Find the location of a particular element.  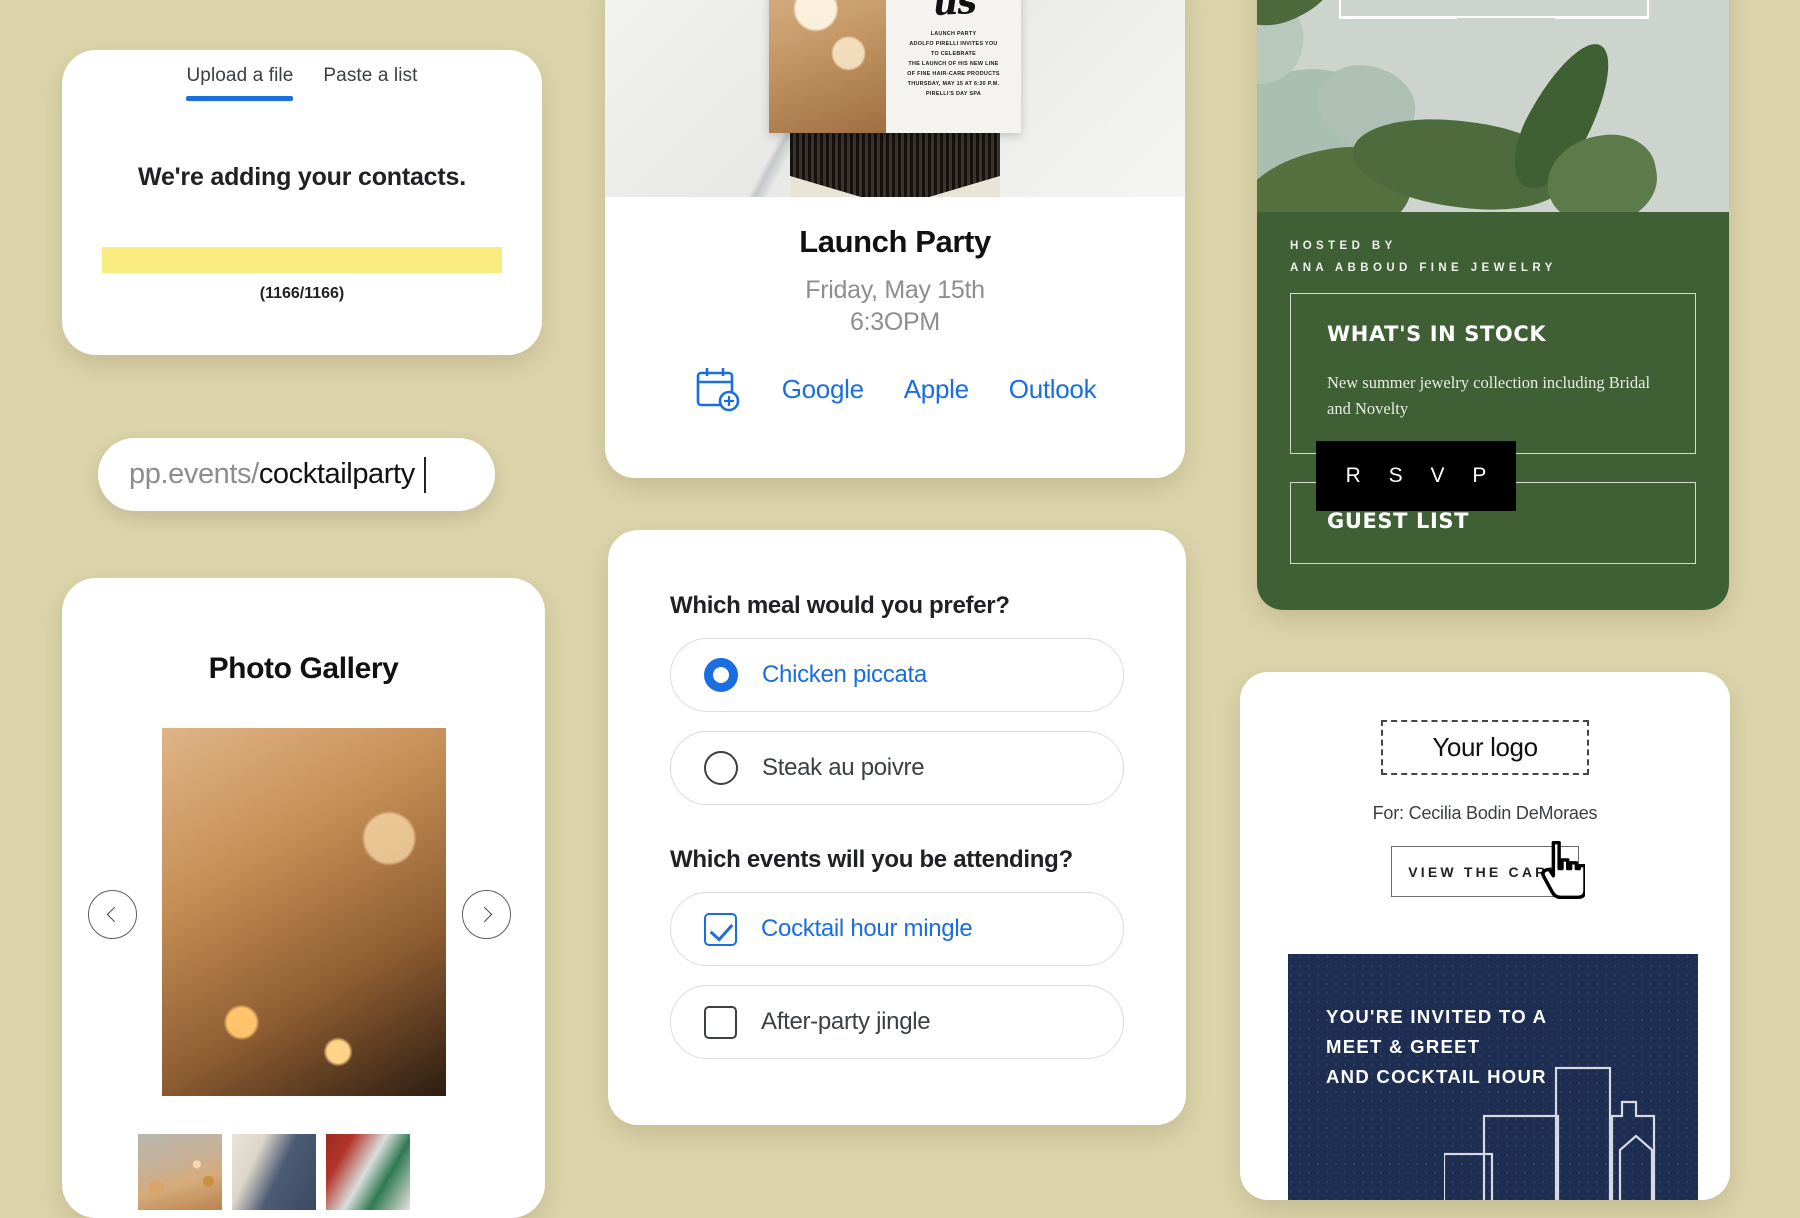

envelope-graphic is located at coordinates (895, 161).